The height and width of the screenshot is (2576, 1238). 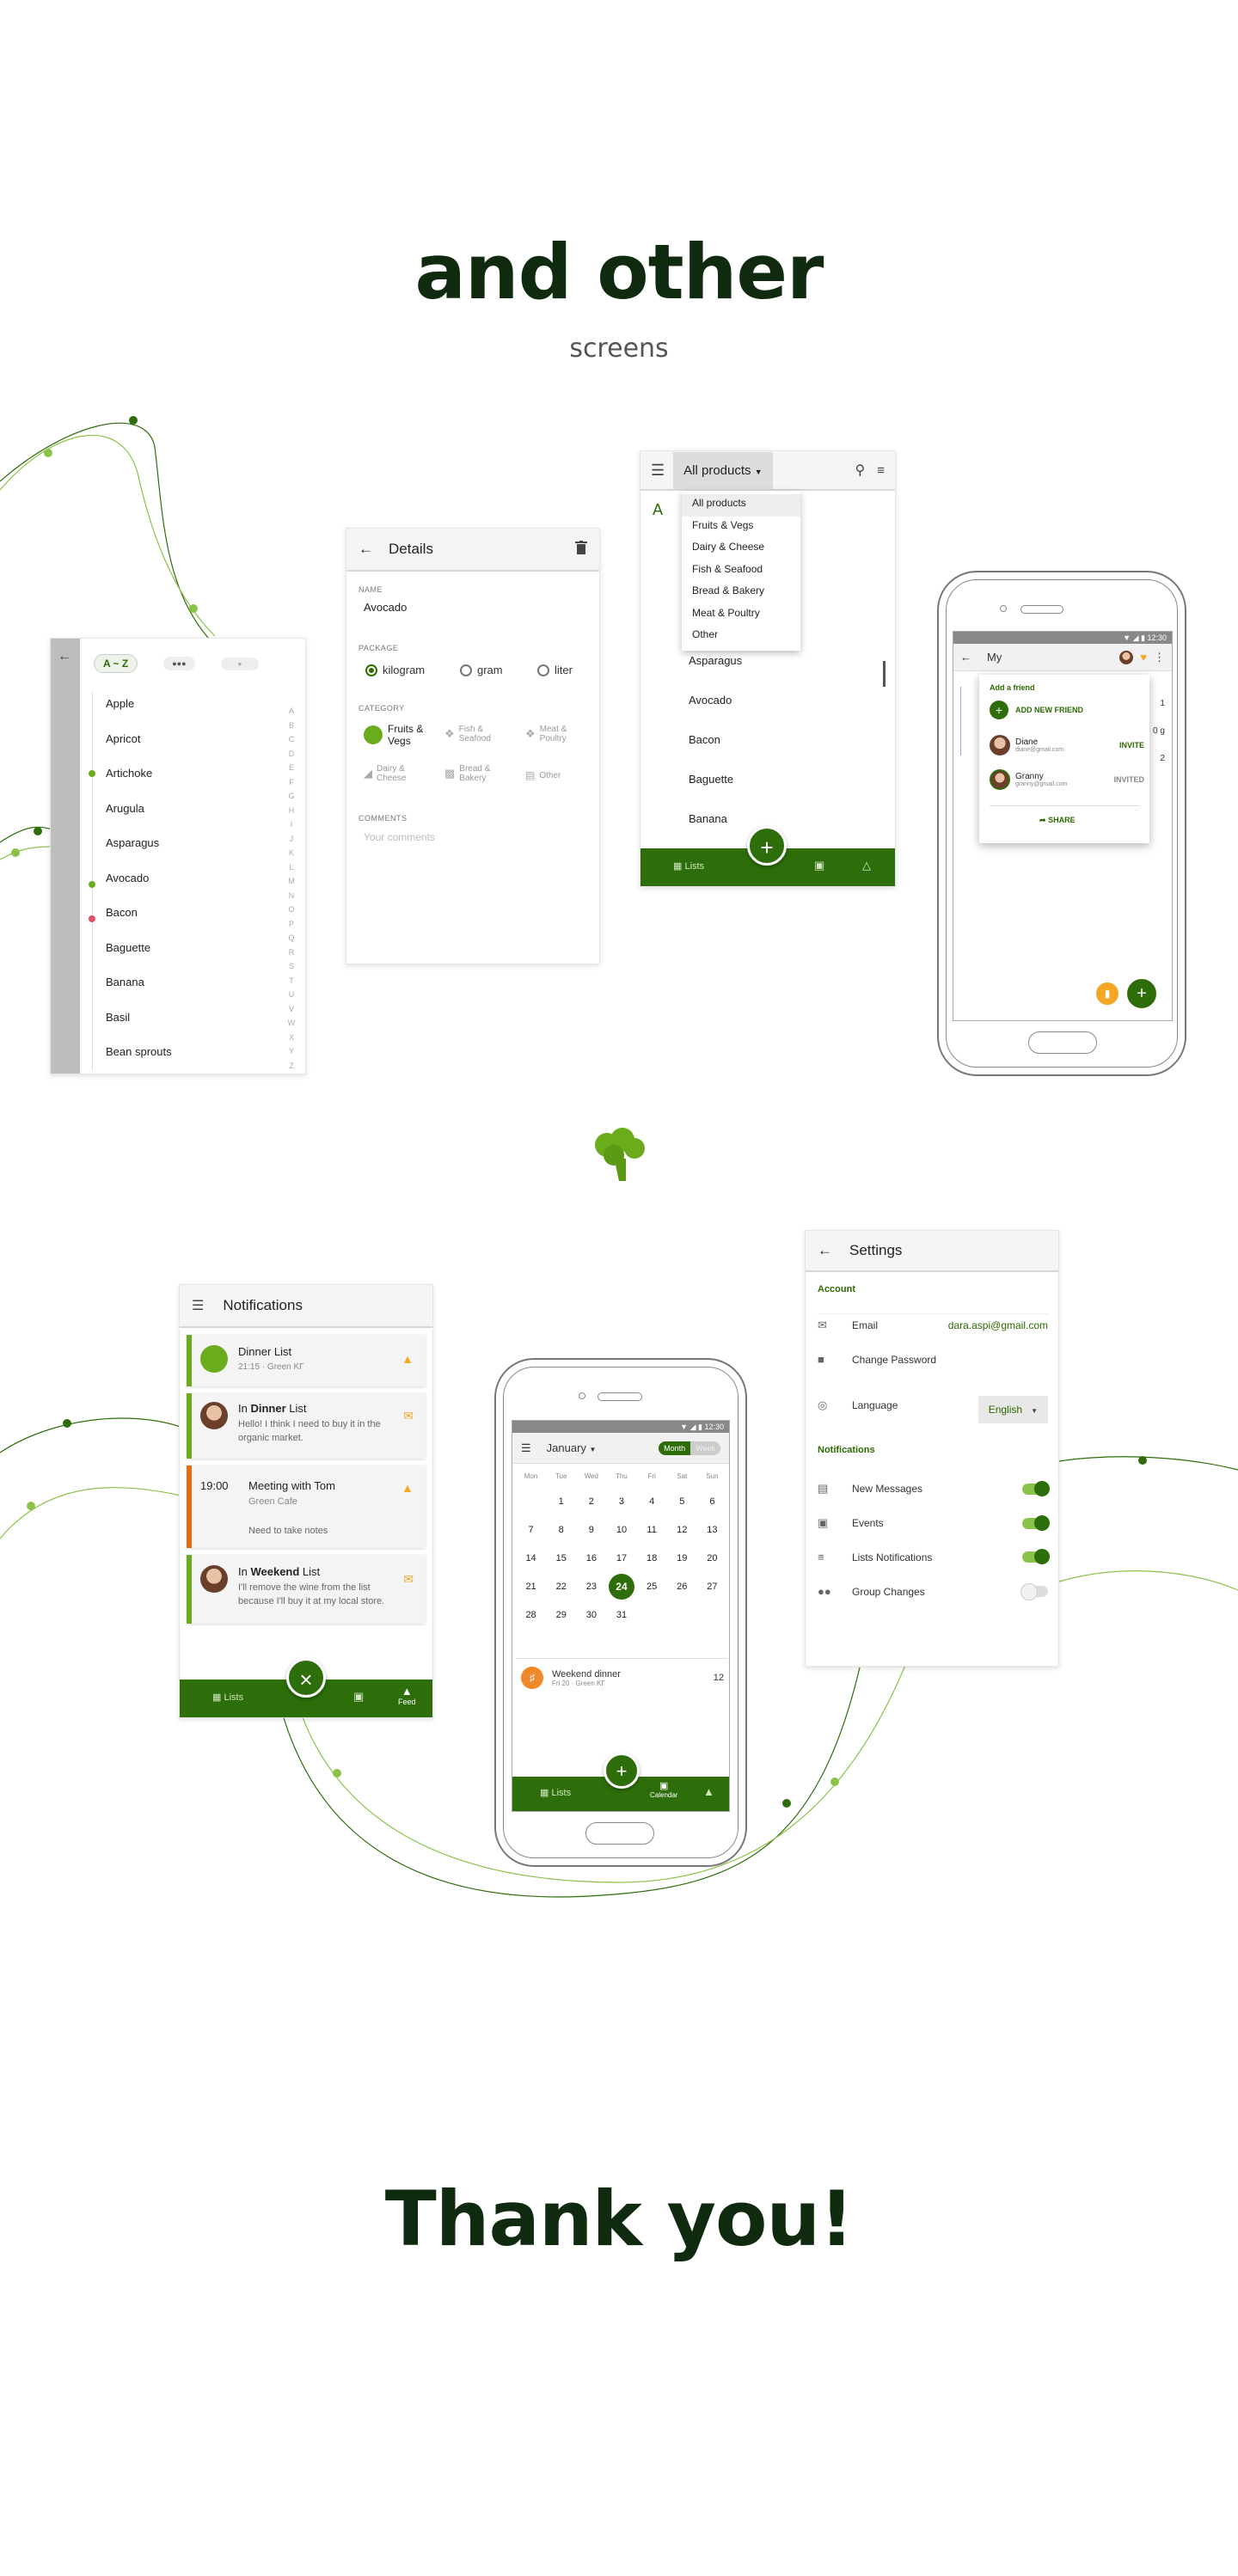 What do you see at coordinates (472, 773) in the screenshot?
I see `category-bread: ▩ Bread & Bakery` at bounding box center [472, 773].